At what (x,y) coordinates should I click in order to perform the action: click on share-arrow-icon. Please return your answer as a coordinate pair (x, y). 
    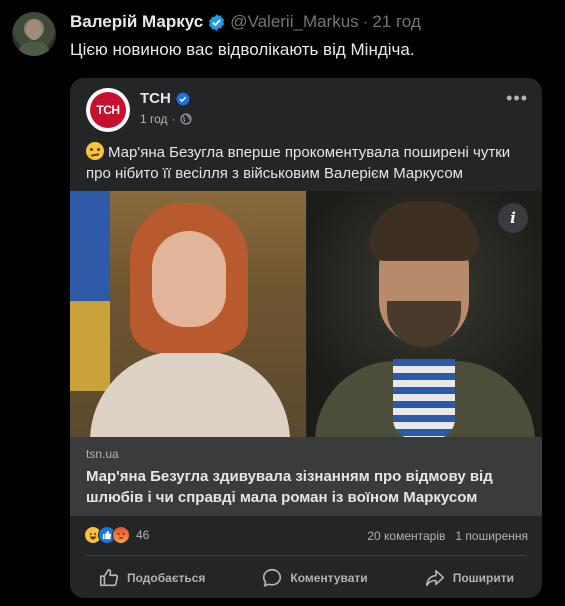
    Looking at the image, I should click on (434, 578).